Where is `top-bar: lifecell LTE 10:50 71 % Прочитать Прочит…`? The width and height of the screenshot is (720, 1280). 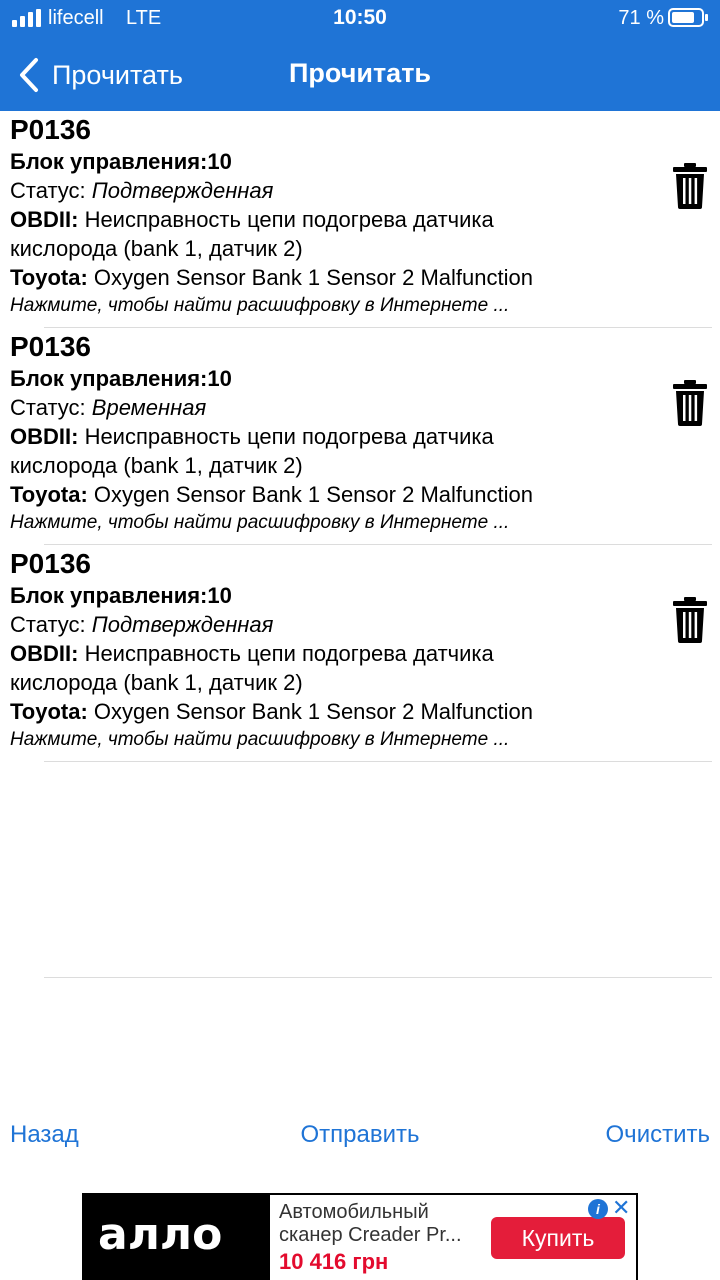
top-bar: lifecell LTE 10:50 71 % Прочитать Прочит… is located at coordinates (360, 55).